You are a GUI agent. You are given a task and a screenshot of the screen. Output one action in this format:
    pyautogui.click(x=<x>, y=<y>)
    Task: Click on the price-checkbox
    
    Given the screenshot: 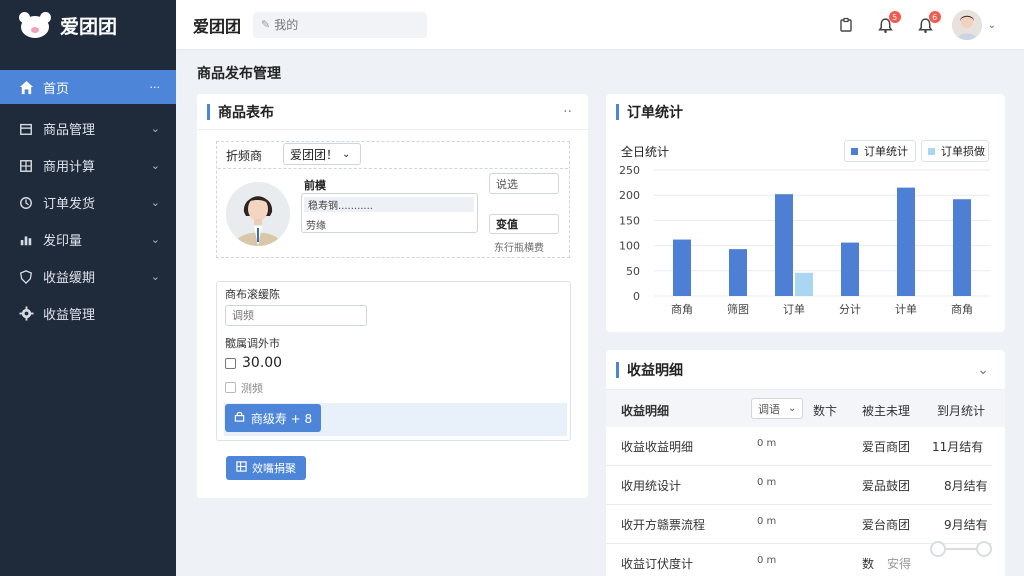 What is the action you would take?
    pyautogui.click(x=230, y=363)
    